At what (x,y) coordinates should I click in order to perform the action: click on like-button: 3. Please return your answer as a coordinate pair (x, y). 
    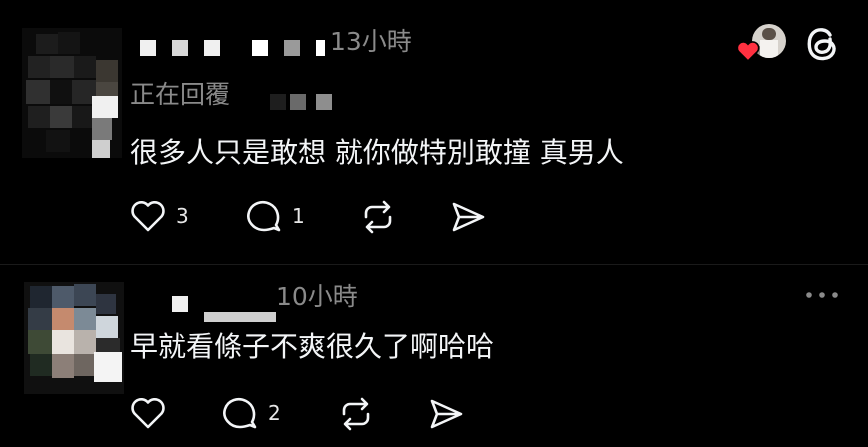
    Looking at the image, I should click on (165, 217).